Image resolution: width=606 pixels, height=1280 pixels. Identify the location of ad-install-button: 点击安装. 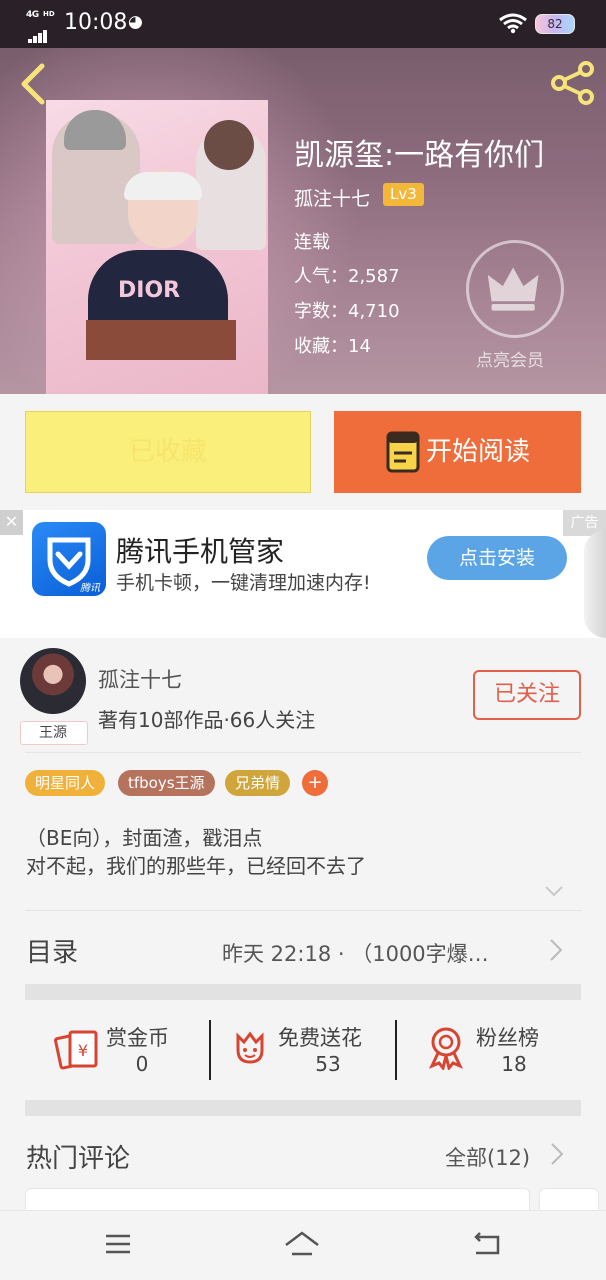
(497, 558).